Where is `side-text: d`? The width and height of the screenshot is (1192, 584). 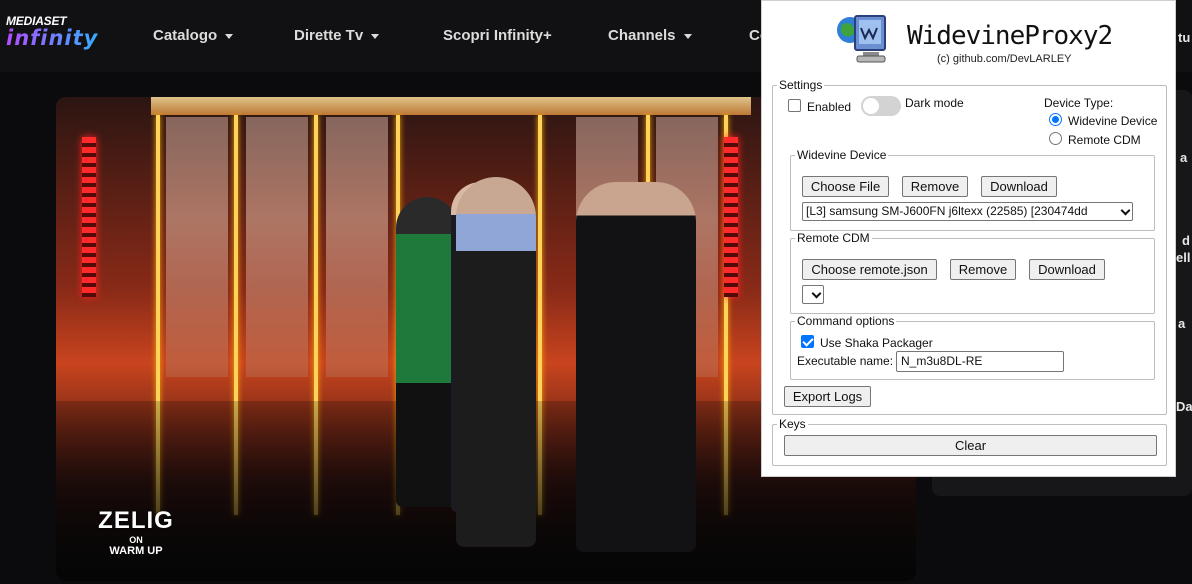
side-text: d is located at coordinates (1186, 240).